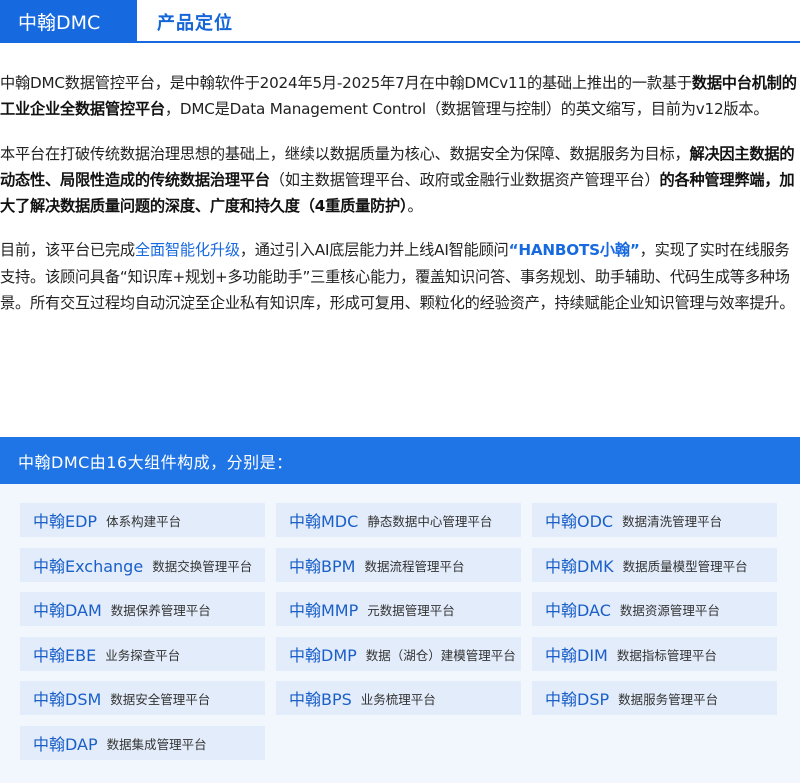 This screenshot has width=800, height=783. I want to click on component-desc: 元数据管理平台, so click(411, 610).